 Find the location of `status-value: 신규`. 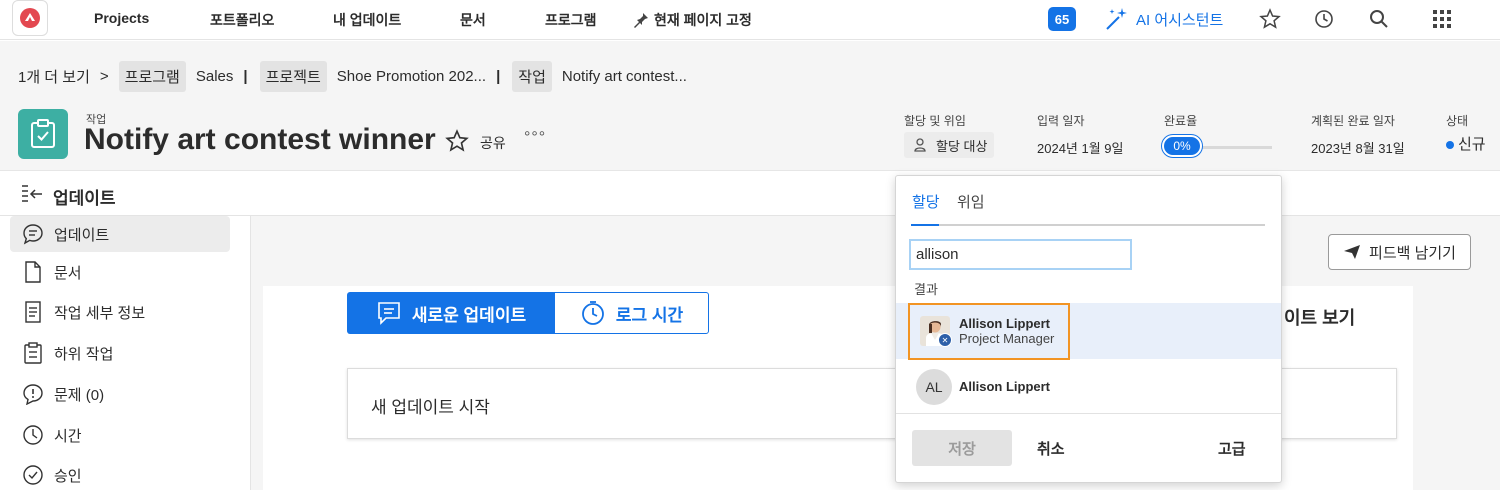

status-value: 신규 is located at coordinates (1472, 144).